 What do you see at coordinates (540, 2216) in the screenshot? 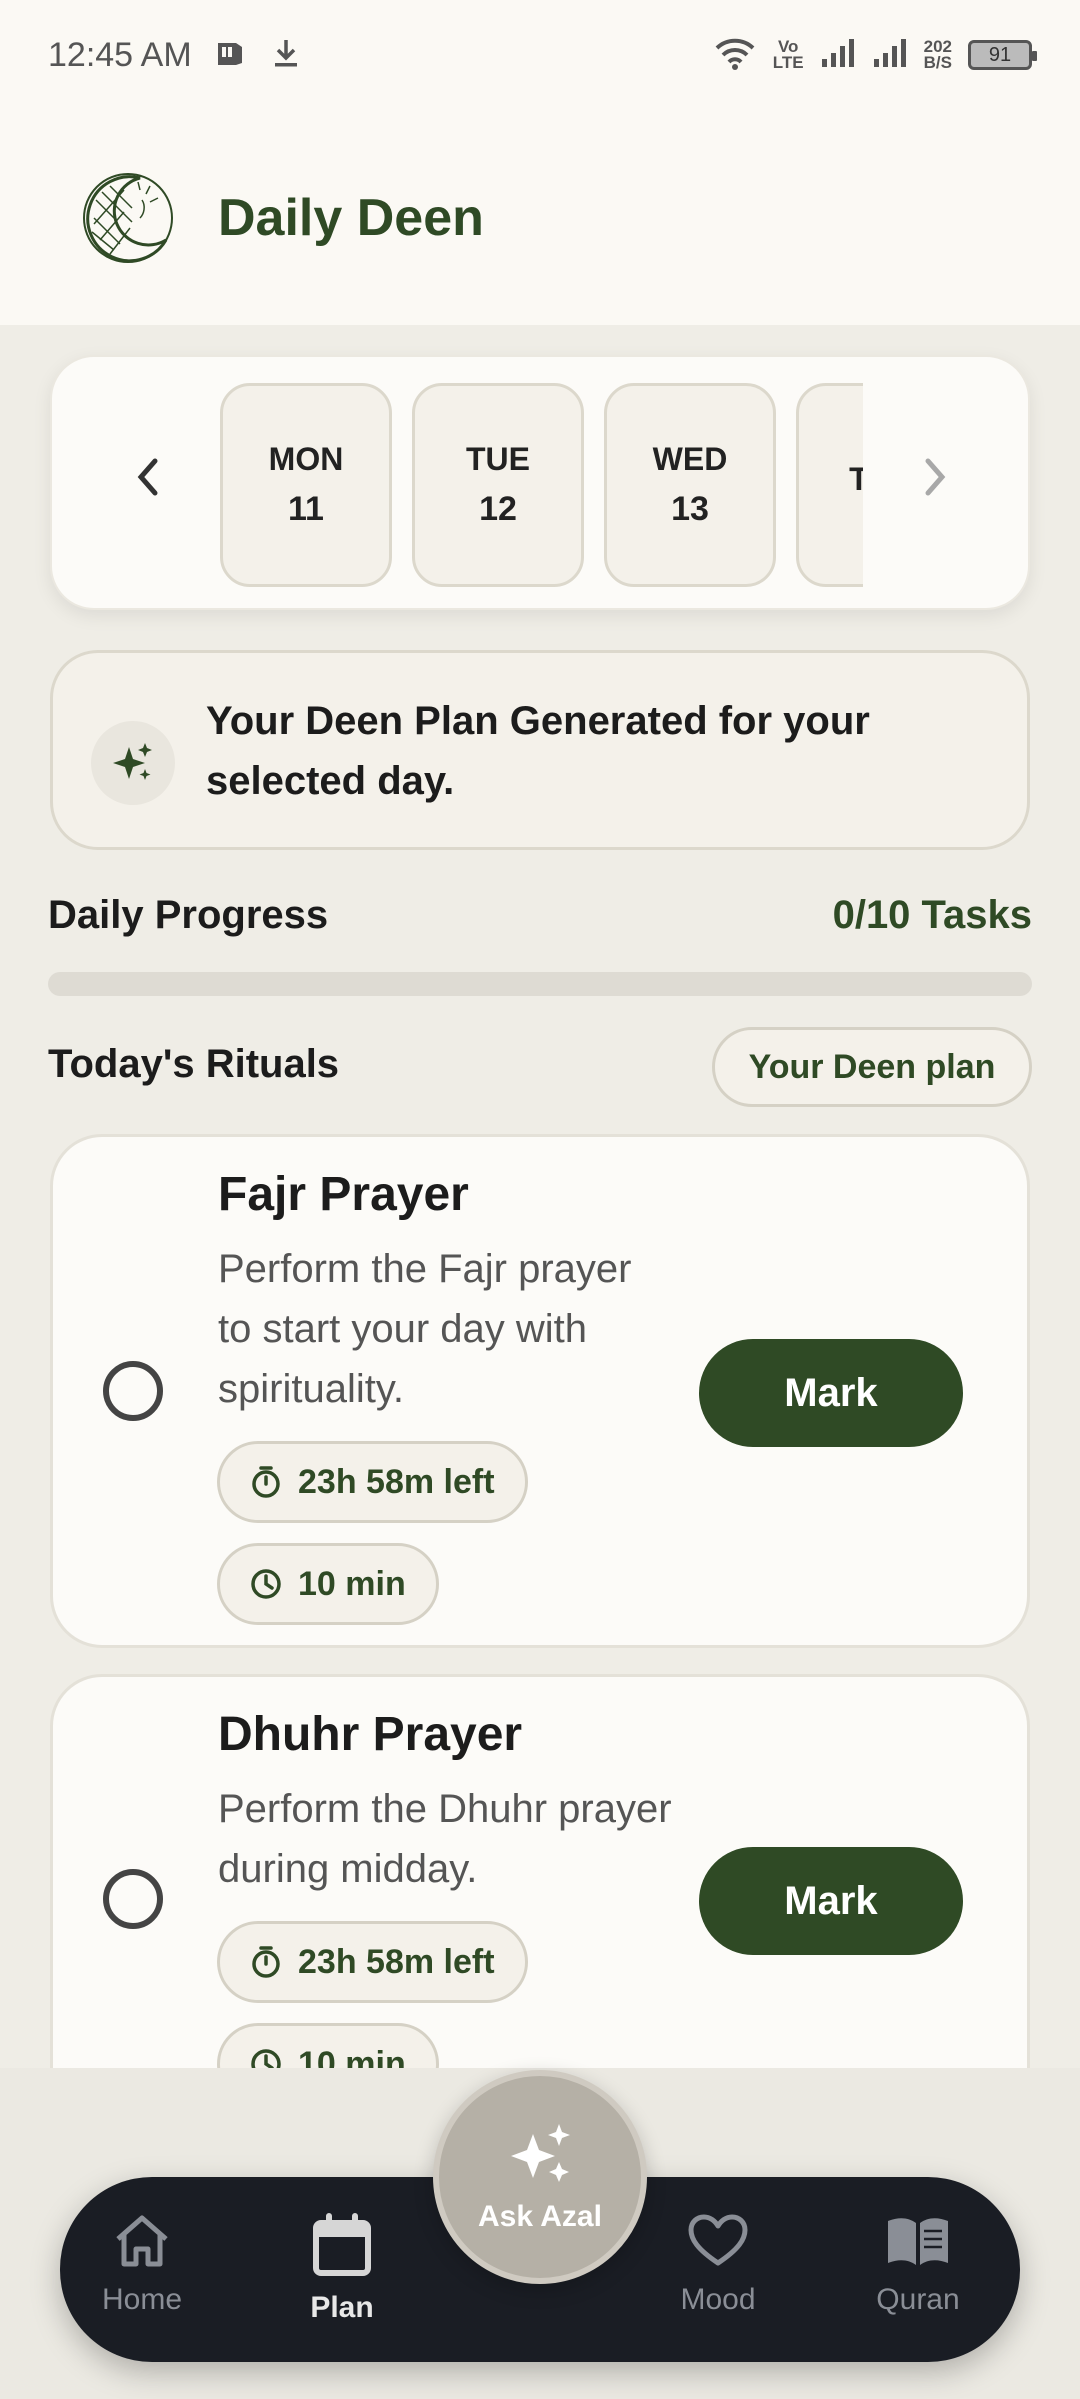
I see `ask-azal-label: Ask Azal` at bounding box center [540, 2216].